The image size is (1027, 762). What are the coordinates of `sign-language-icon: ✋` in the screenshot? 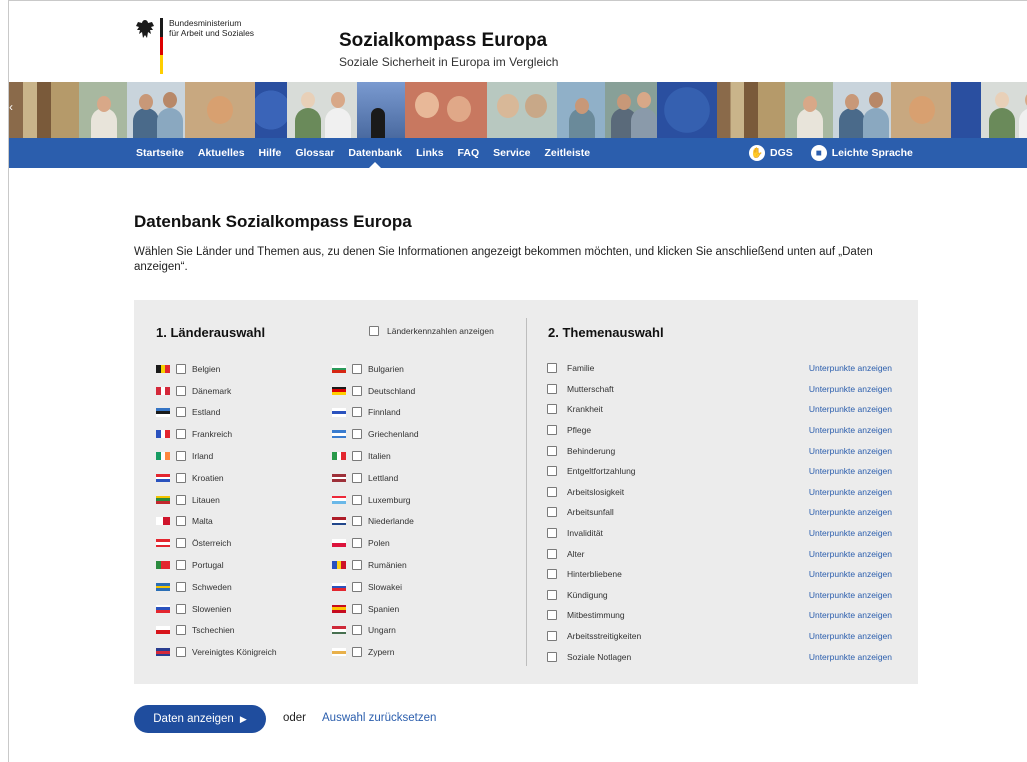 It's located at (757, 153).